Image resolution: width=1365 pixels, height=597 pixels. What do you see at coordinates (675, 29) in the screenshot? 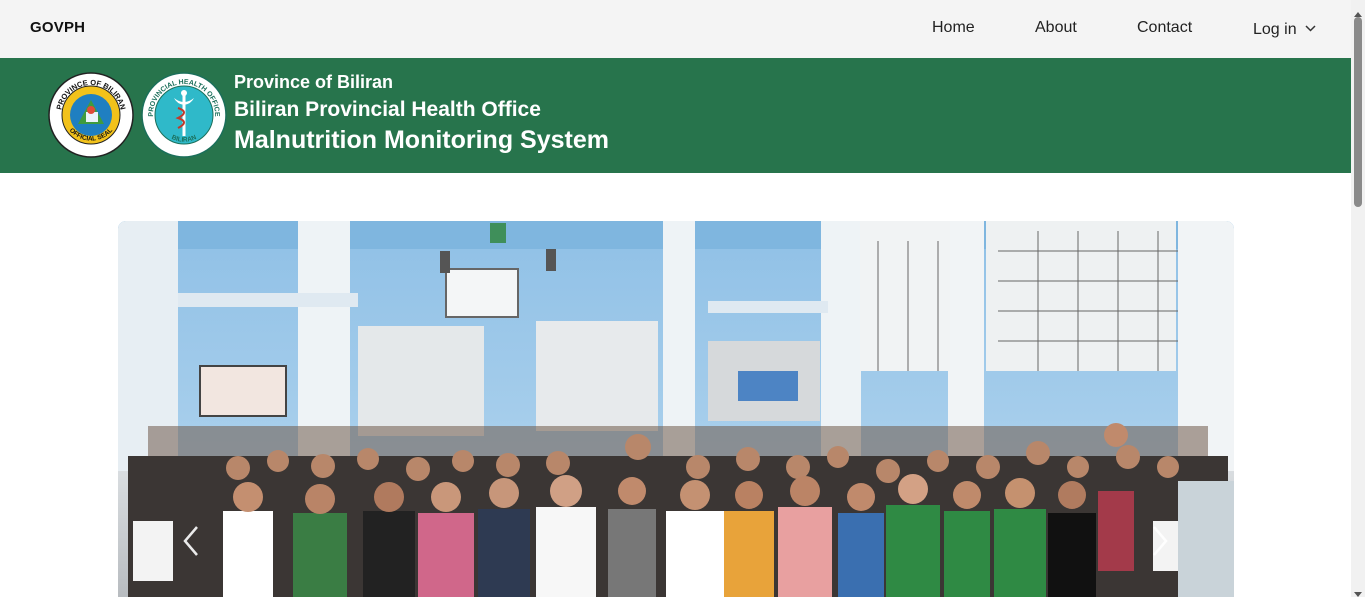
I see `top-navbar: GOVPH Home About Contact Log in` at bounding box center [675, 29].